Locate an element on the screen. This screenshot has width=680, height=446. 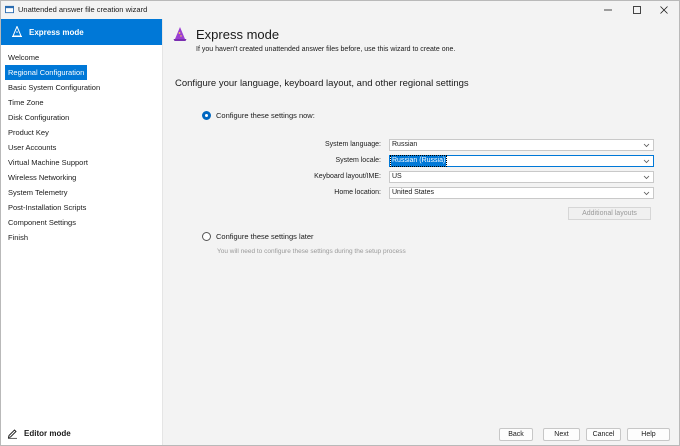
nav-row-welcome: Welcome is located at coordinates (83, 57).